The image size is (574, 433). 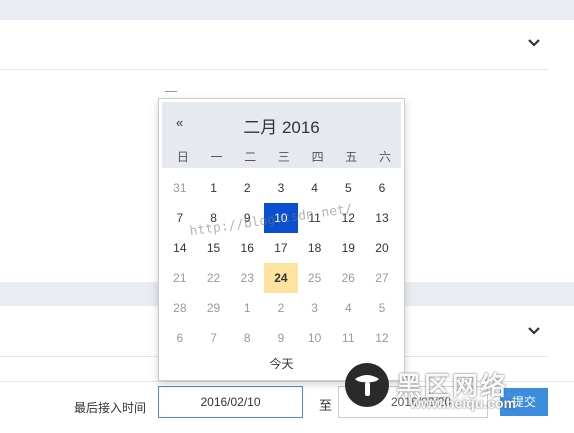 What do you see at coordinates (247, 278) in the screenshot?
I see `day-cell: 23` at bounding box center [247, 278].